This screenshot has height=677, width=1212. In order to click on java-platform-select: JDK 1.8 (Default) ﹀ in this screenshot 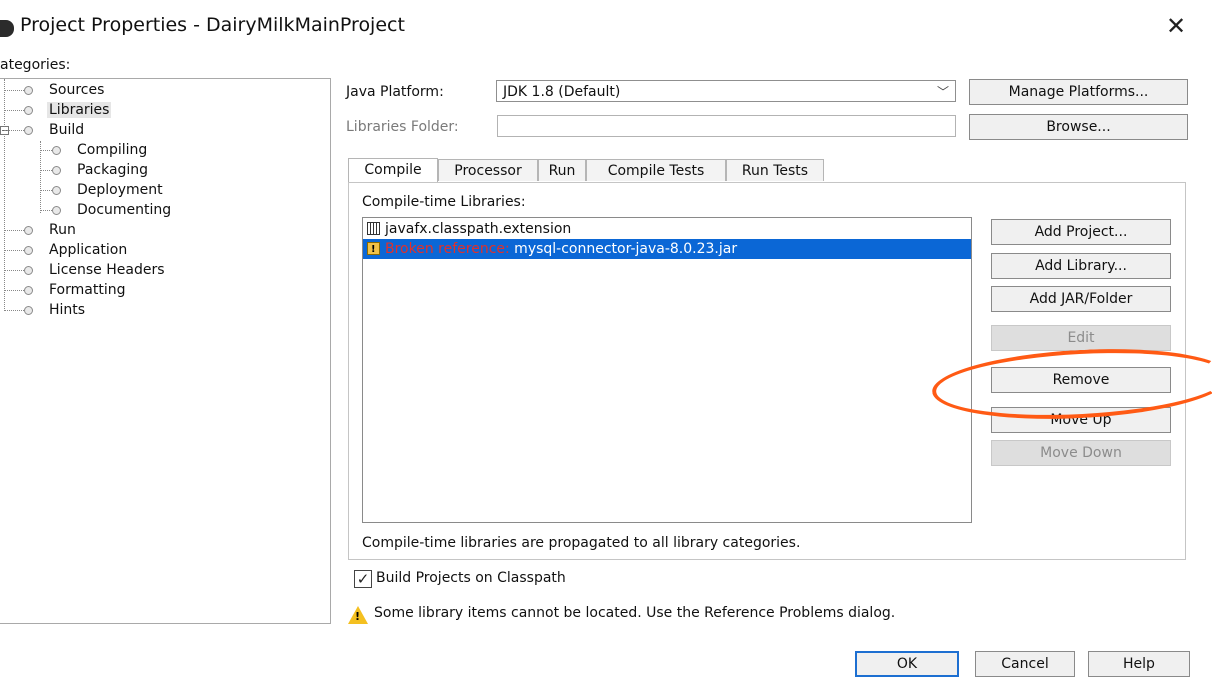, I will do `click(726, 91)`.